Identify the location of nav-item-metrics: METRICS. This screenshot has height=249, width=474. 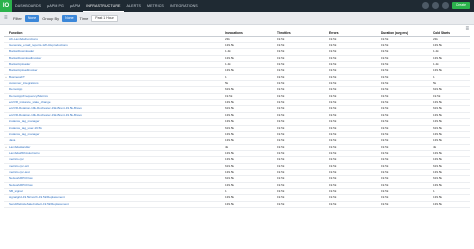
(155, 6).